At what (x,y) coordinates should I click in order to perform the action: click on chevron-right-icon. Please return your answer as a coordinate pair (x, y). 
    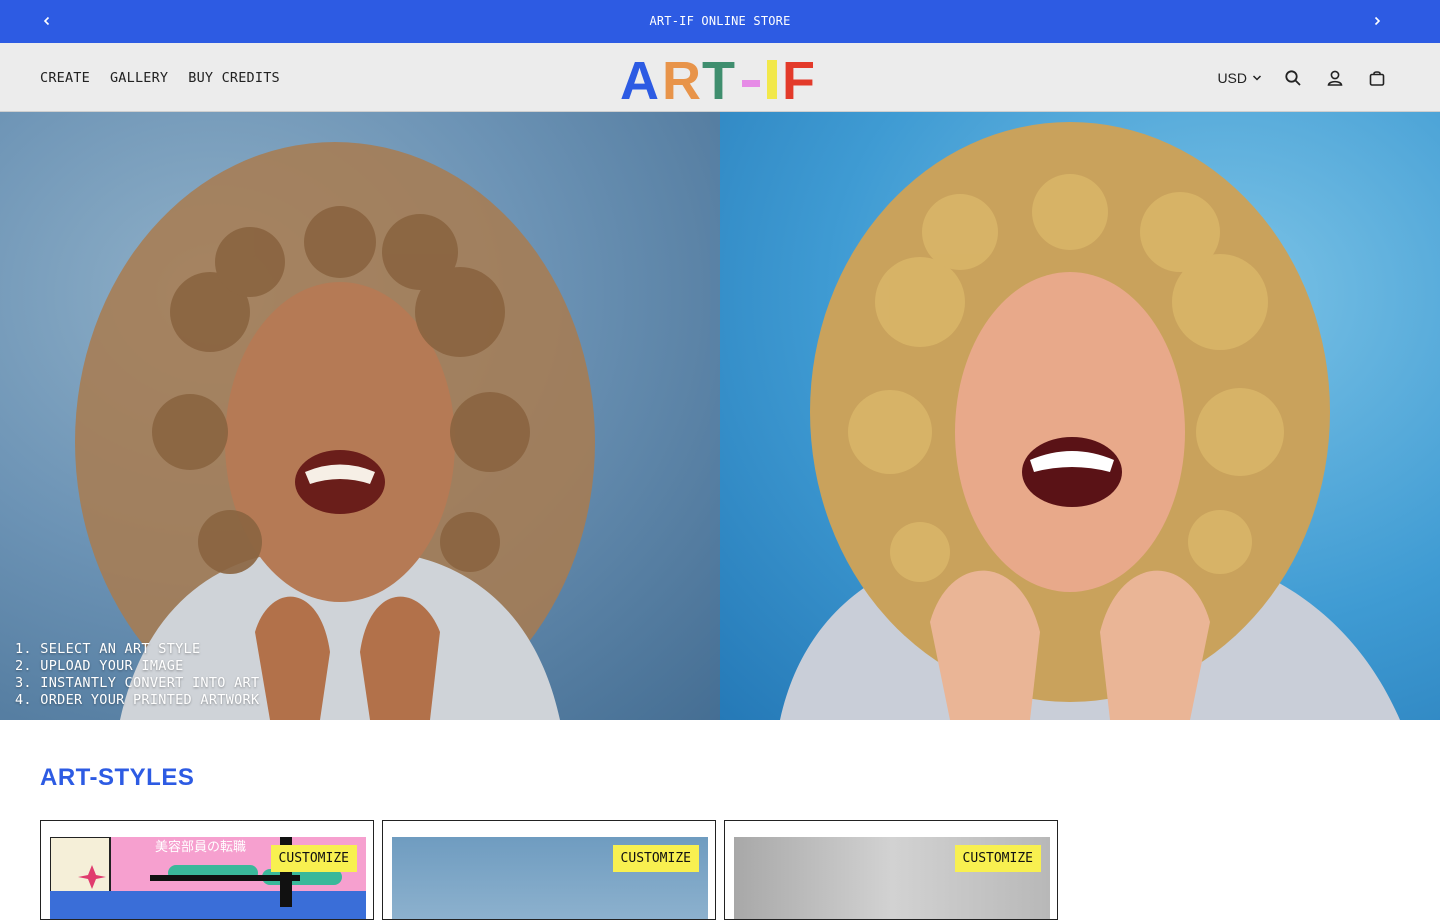
    Looking at the image, I should click on (1377, 21).